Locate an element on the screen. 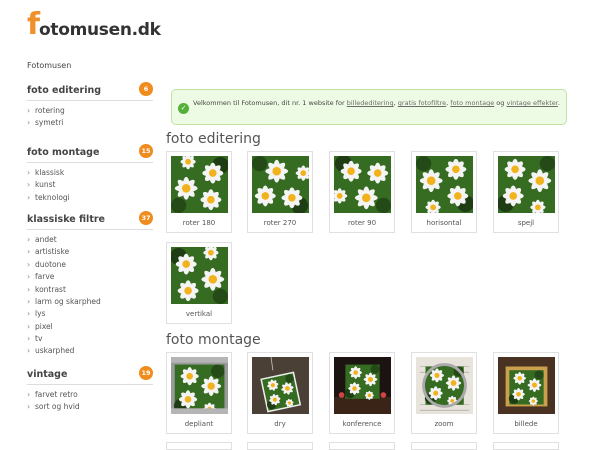  check-circle-icon: ✓ is located at coordinates (183, 108).